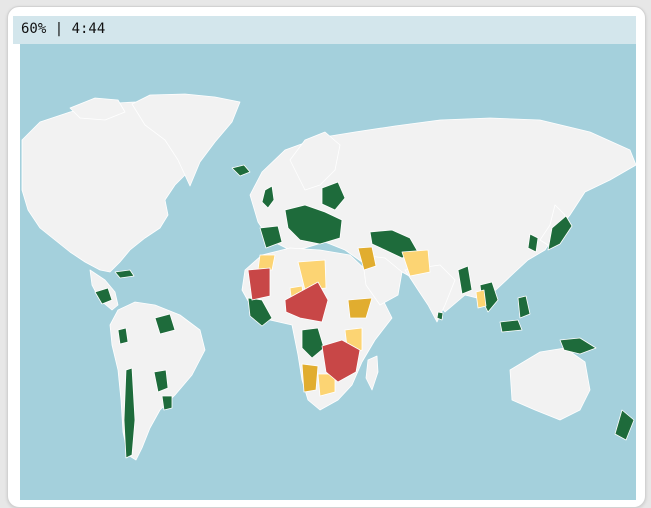 Image resolution: width=651 pixels, height=508 pixels. What do you see at coordinates (123, 336) in the screenshot?
I see `region-ecuador` at bounding box center [123, 336].